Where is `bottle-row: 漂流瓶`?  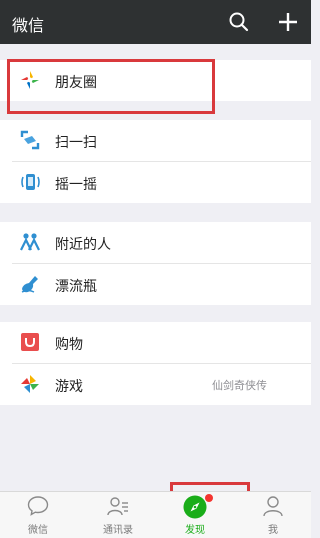
bottle-row: 漂流瓶 is located at coordinates (155, 284).